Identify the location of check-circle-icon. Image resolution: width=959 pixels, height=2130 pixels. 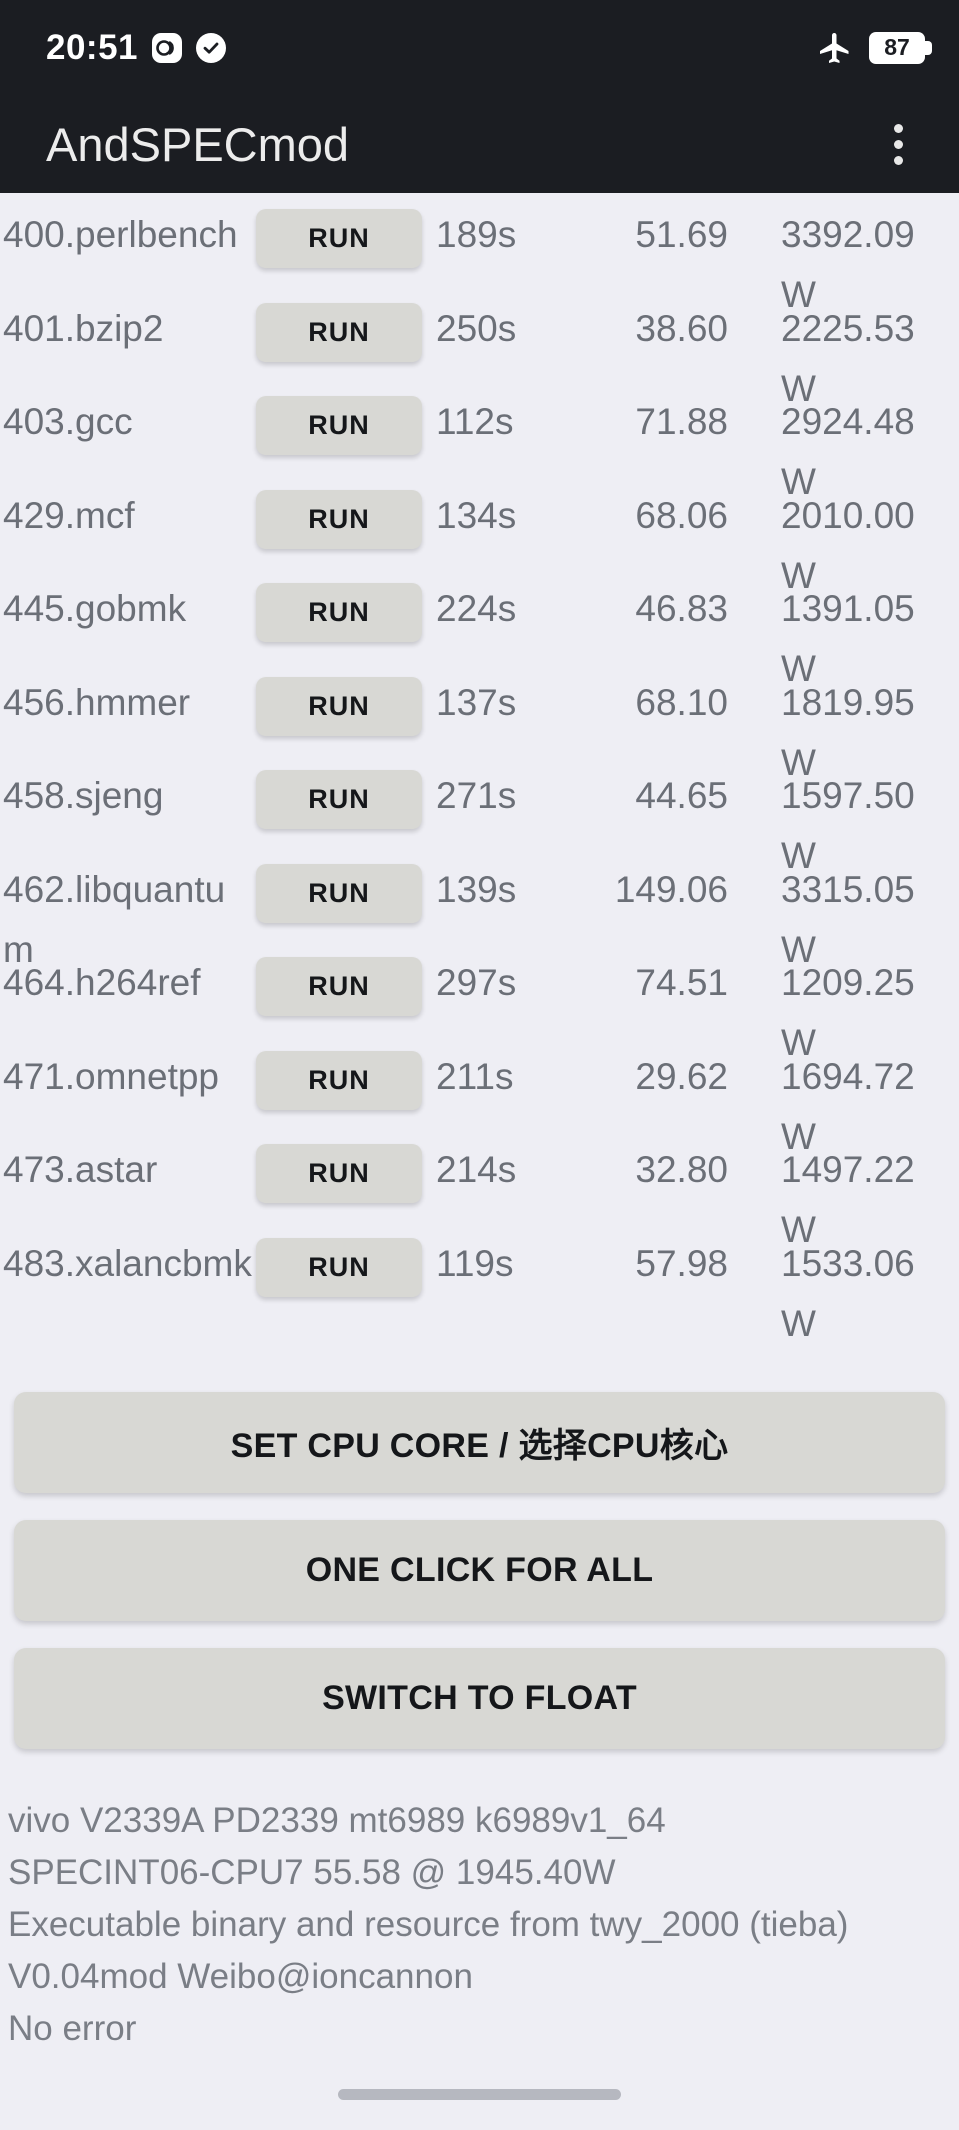
(211, 47).